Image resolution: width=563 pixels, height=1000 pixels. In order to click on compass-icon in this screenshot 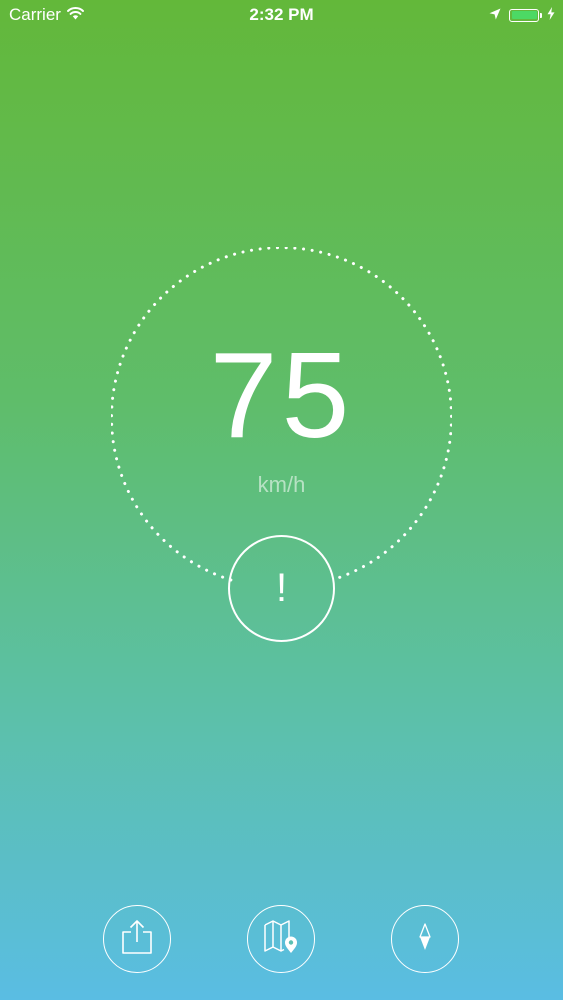, I will do `click(425, 939)`.